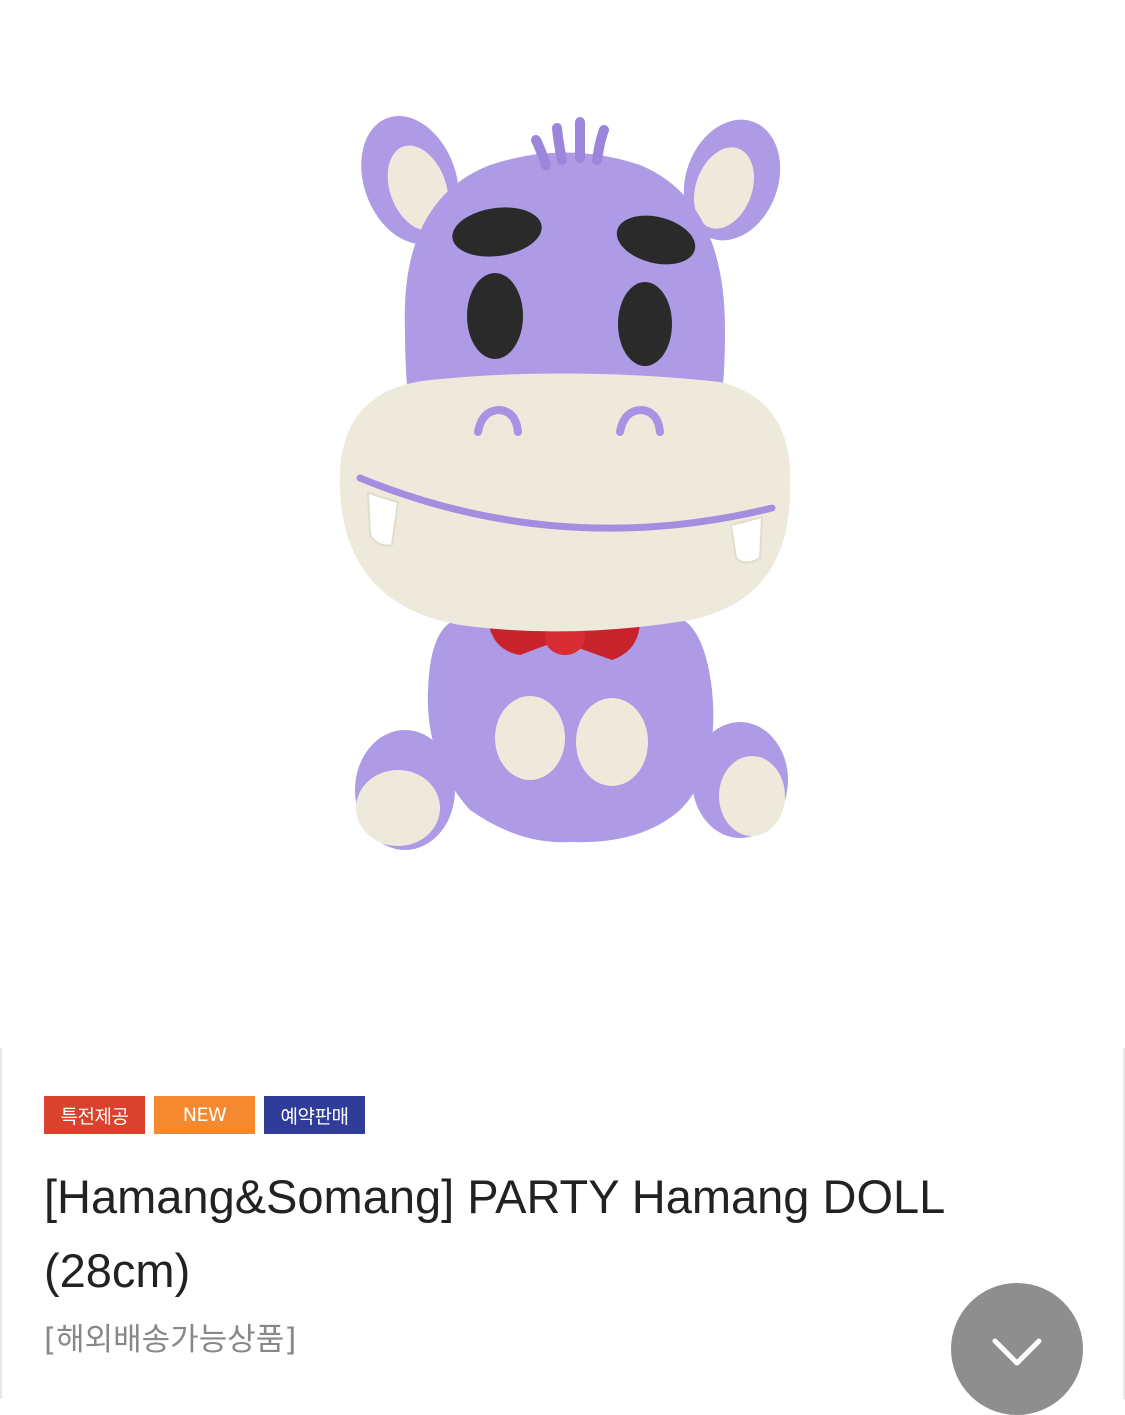  I want to click on product-title: [Hamang&Somang] PARTY Hamang DOLL (28cm), so click(494, 1233).